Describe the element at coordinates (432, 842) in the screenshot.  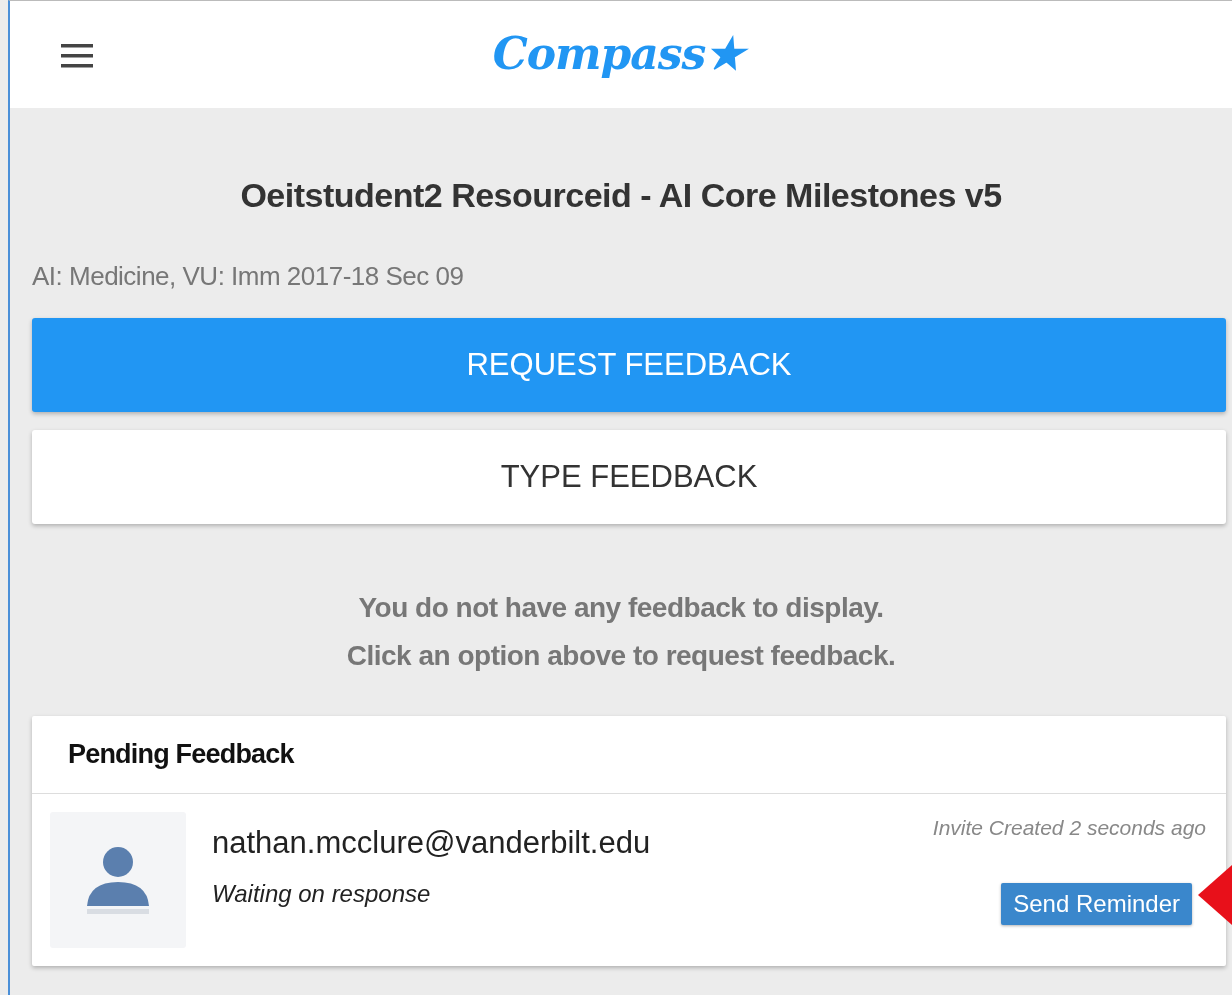
I see `invitee-email: nathan.mcclure@vanderbilt.edu` at that location.